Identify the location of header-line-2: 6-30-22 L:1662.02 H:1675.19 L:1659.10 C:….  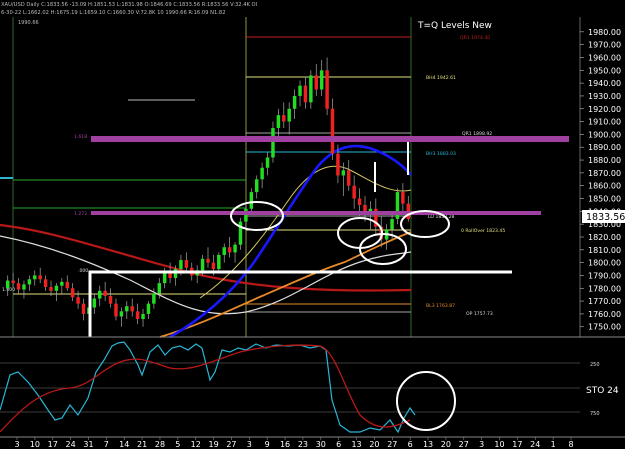
(113, 13).